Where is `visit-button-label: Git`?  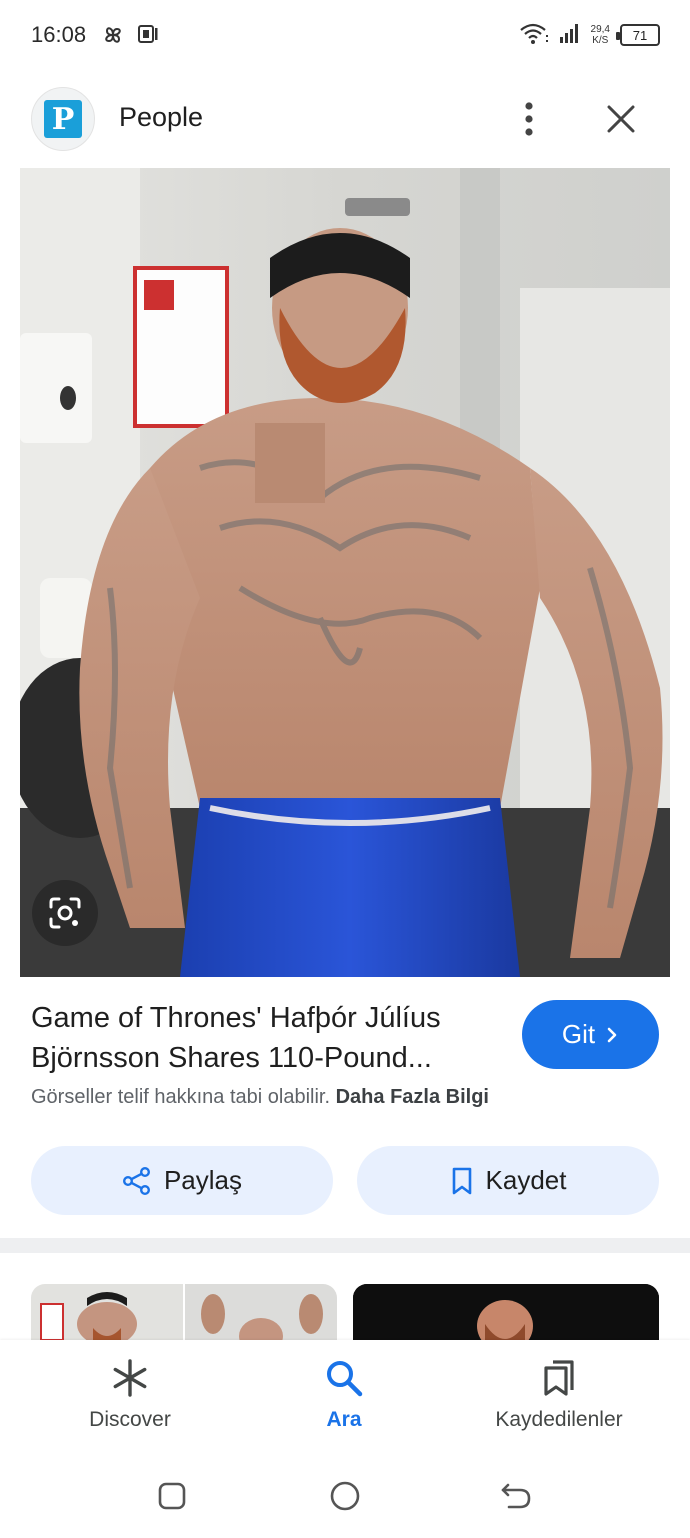 visit-button-label: Git is located at coordinates (578, 1034).